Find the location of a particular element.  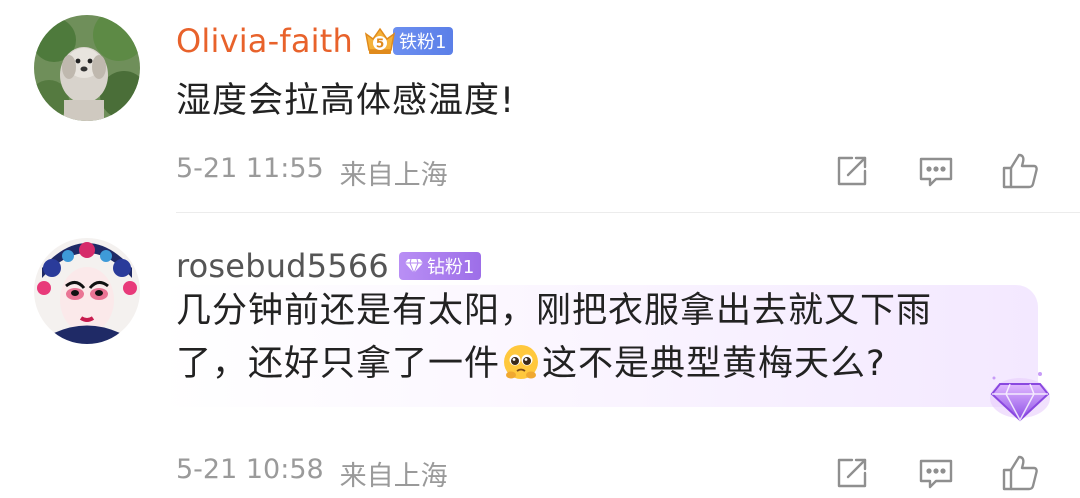

comment-text-line2-part2: 这不是典型黄梅天么? is located at coordinates (714, 364).